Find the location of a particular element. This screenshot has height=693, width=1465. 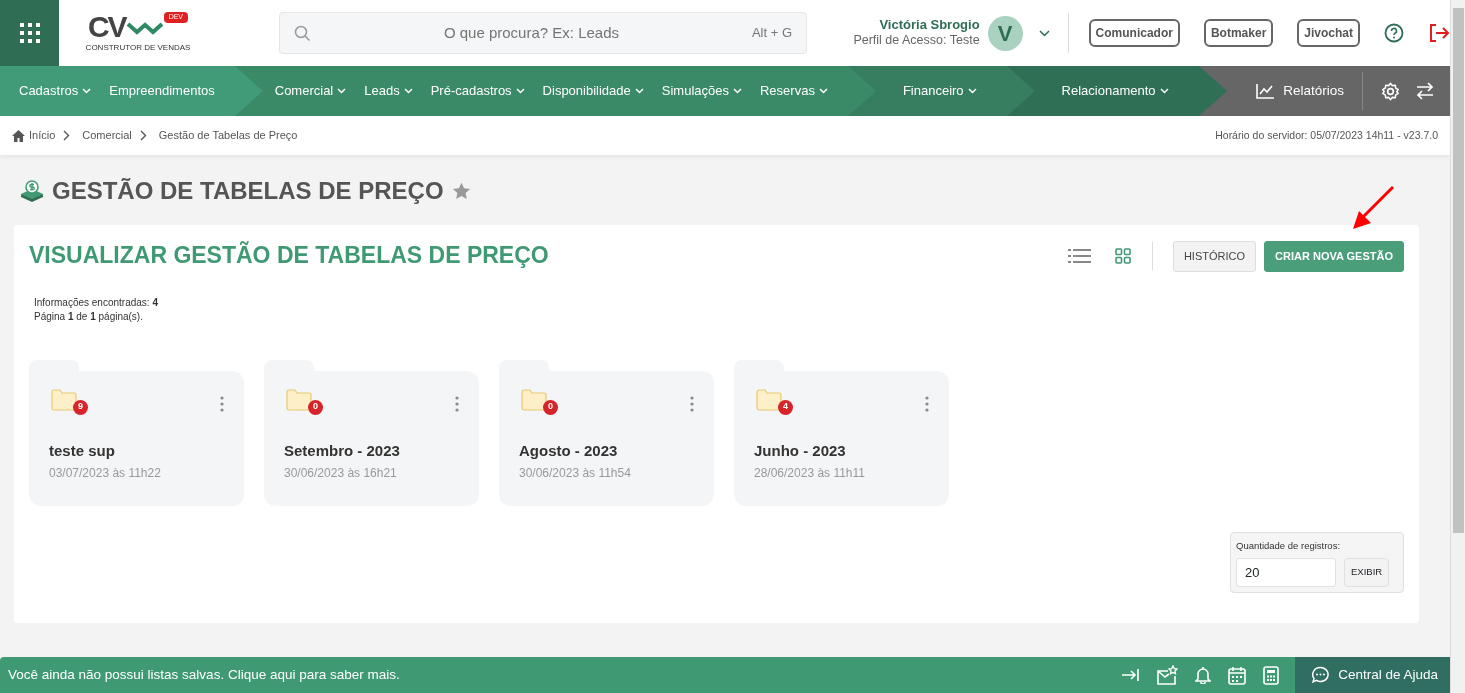

folder-date: 30/06/2023 às 11h54 is located at coordinates (575, 473).